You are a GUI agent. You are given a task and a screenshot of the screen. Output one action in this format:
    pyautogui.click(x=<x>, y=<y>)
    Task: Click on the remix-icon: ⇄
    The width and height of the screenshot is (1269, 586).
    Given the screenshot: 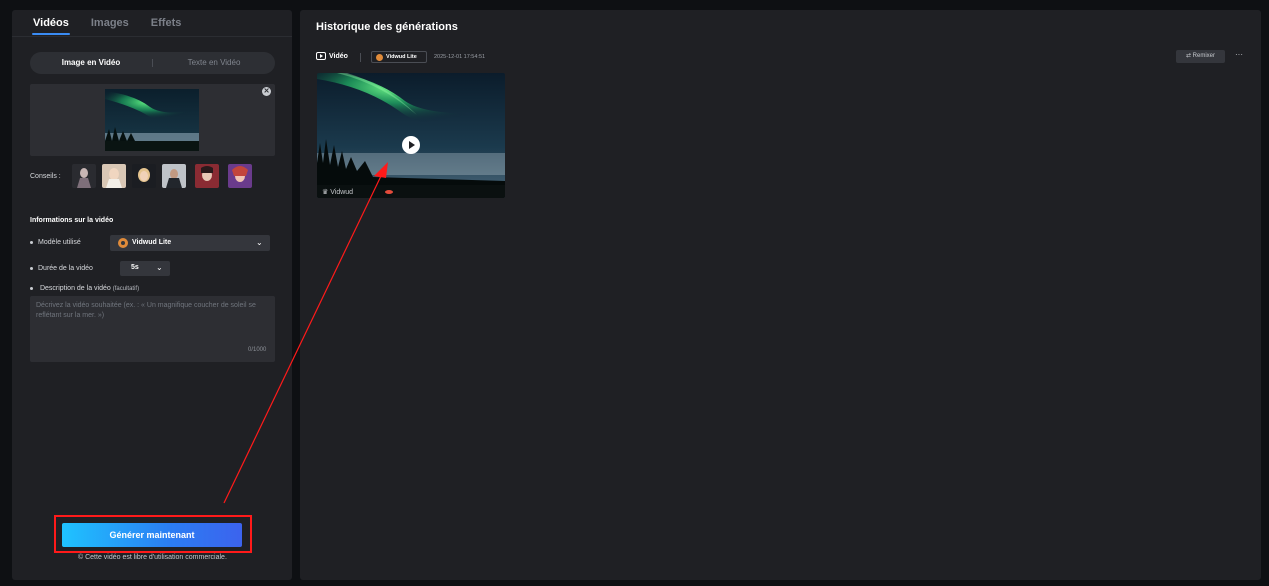 What is the action you would take?
    pyautogui.click(x=1188, y=56)
    